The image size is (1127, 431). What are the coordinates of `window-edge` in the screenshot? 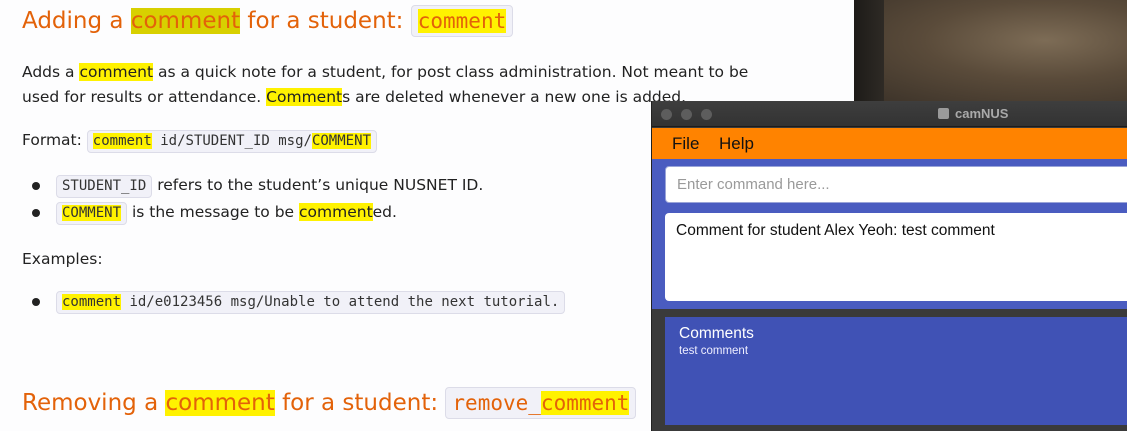 It's located at (869, 50).